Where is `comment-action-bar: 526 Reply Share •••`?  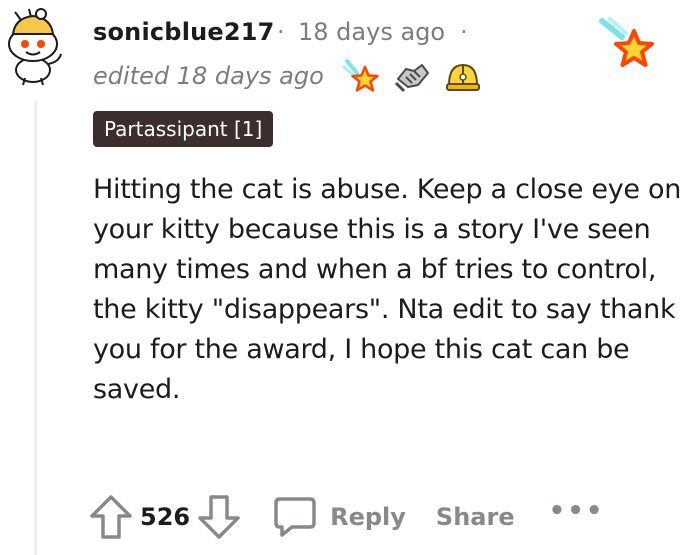
comment-action-bar: 526 Reply Share ••• is located at coordinates (346, 517).